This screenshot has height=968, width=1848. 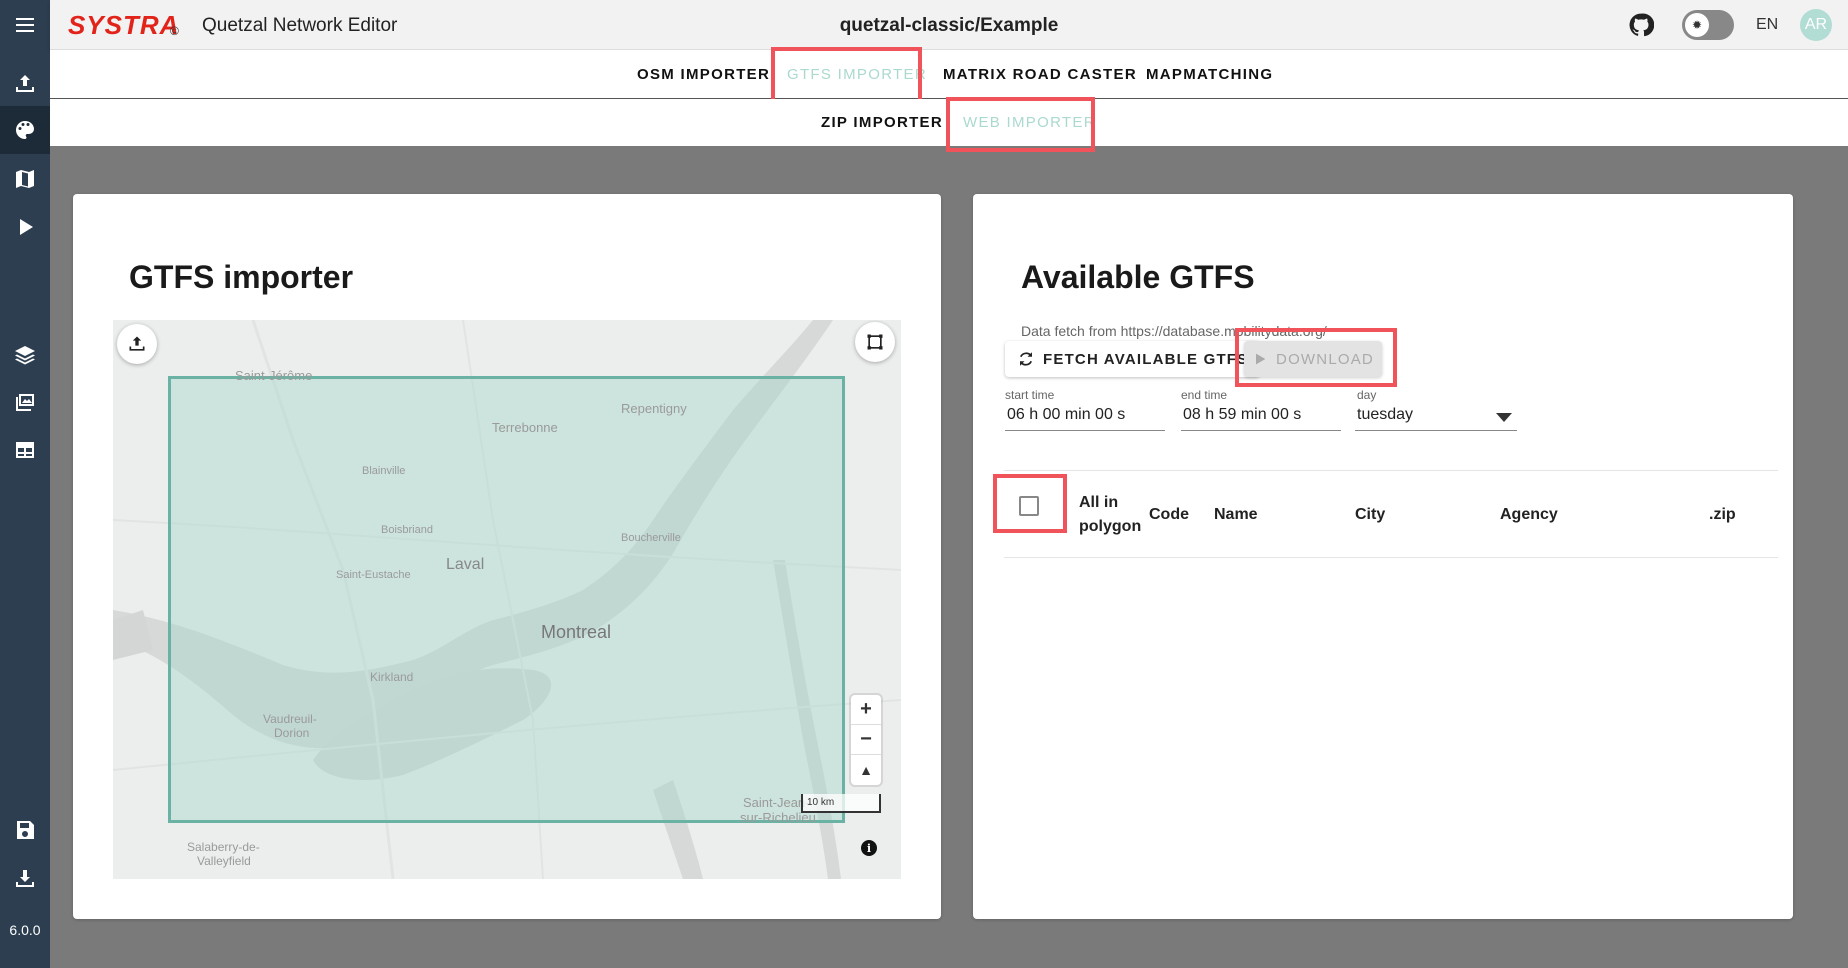 What do you see at coordinates (124, 25) in the screenshot?
I see `systra-logo: SYSTRA` at bounding box center [124, 25].